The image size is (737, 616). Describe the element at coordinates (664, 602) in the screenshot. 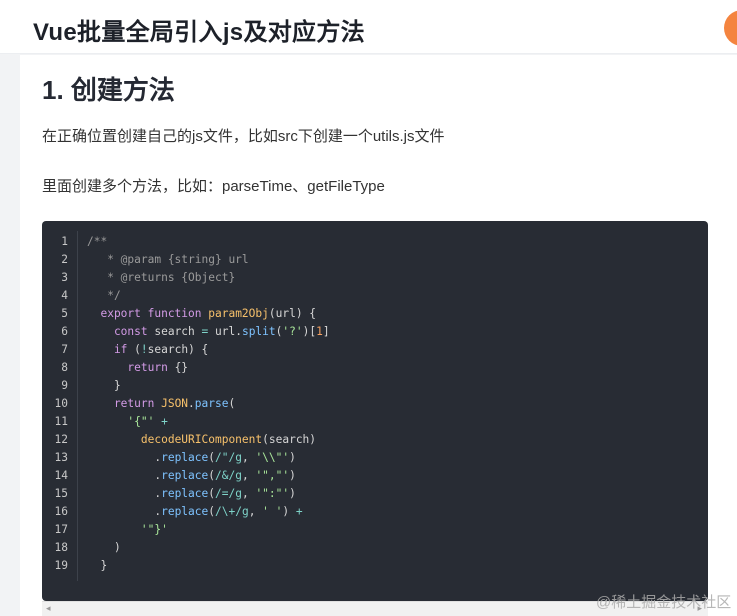

I see `watermark: @稀土掘金技术社区` at that location.